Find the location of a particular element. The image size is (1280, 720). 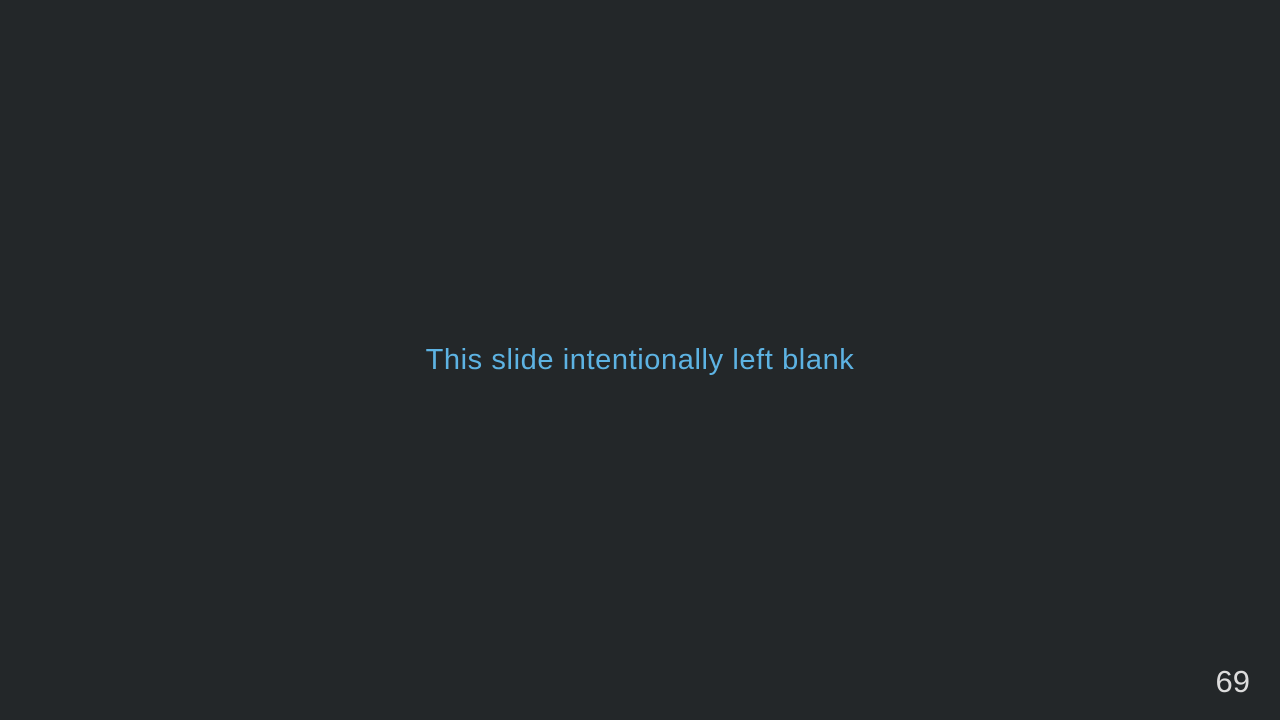

page-number: 69 is located at coordinates (1232, 681).